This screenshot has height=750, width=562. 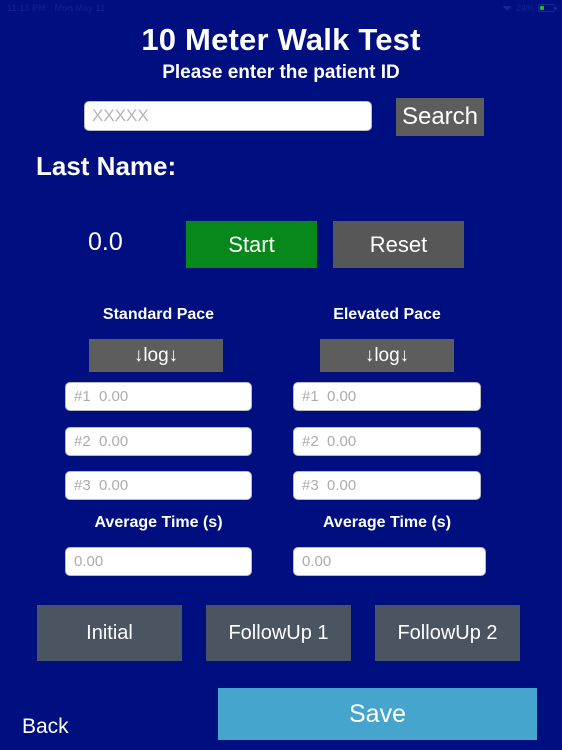 I want to click on elevated-trial-2-input, so click(x=387, y=441).